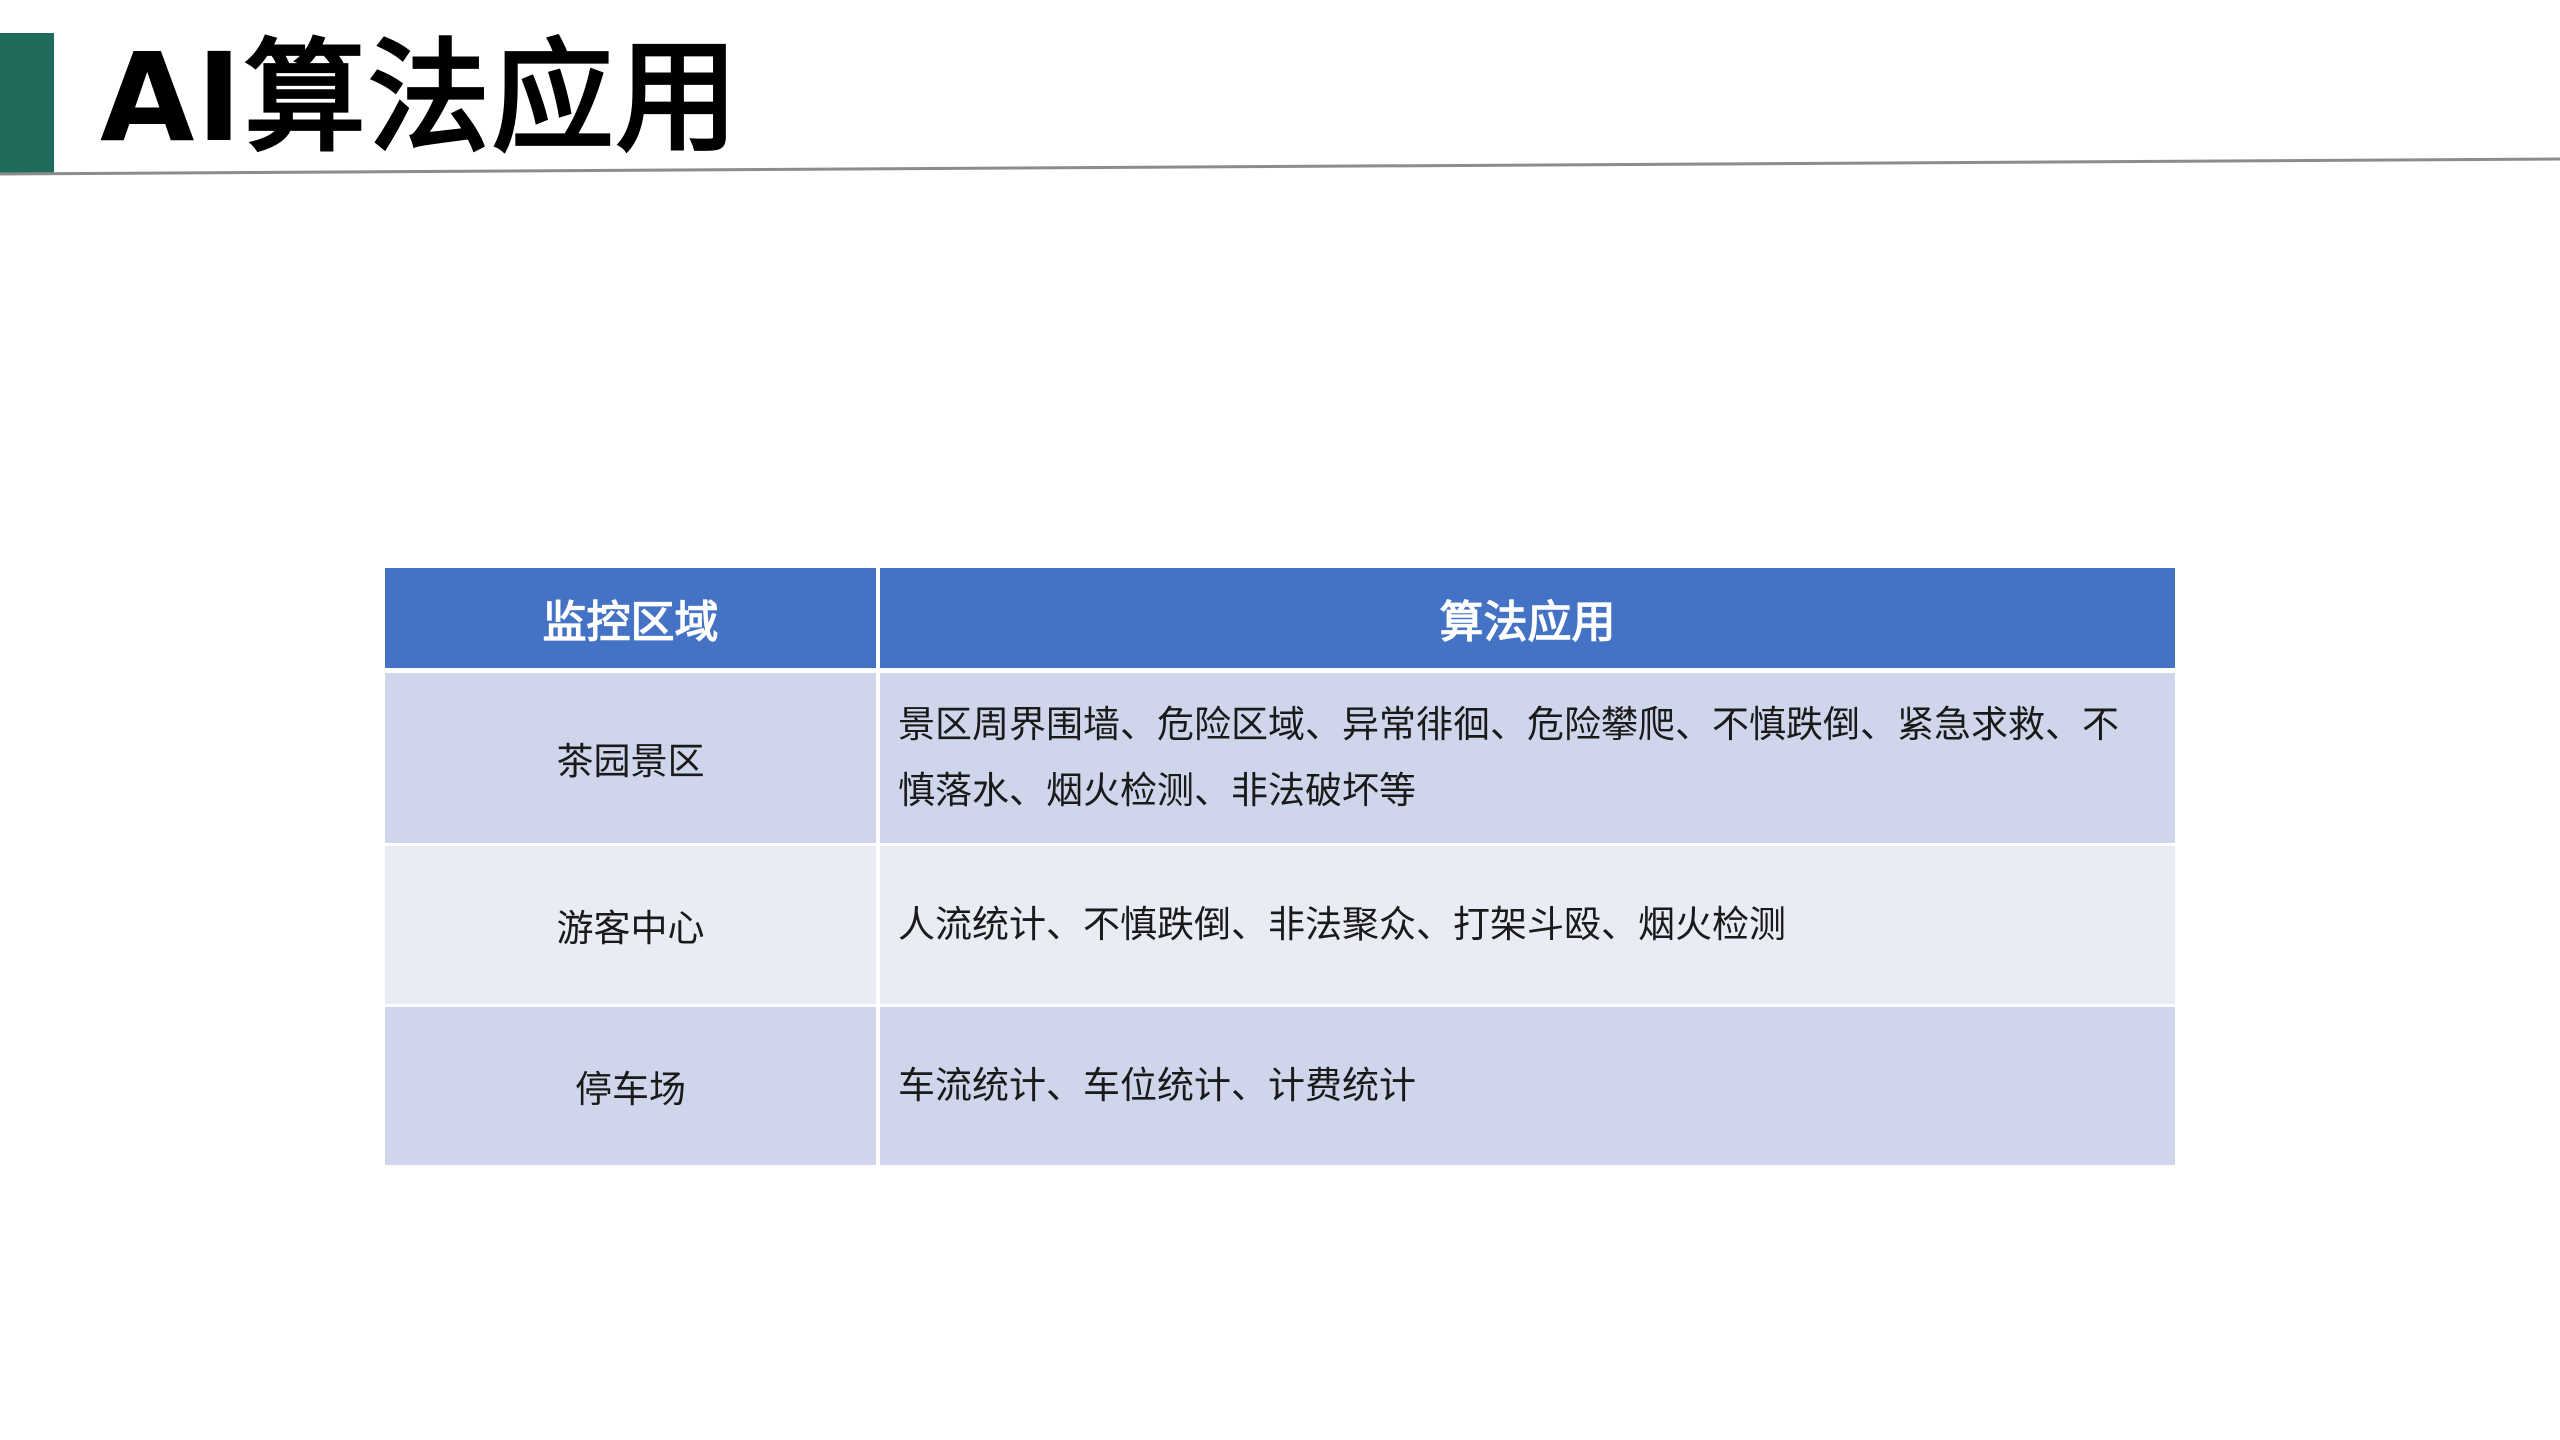  I want to click on table-row: 游客中心 人流统计、不慎跌倒、非法聚众、打架斗殴、烟火检测, so click(1280, 925).